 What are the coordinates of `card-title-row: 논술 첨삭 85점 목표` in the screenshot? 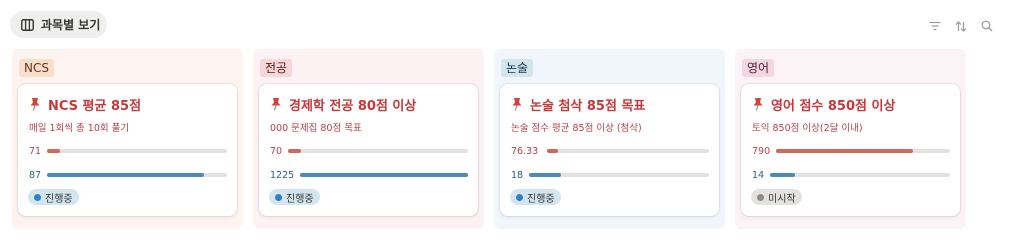 It's located at (610, 105).